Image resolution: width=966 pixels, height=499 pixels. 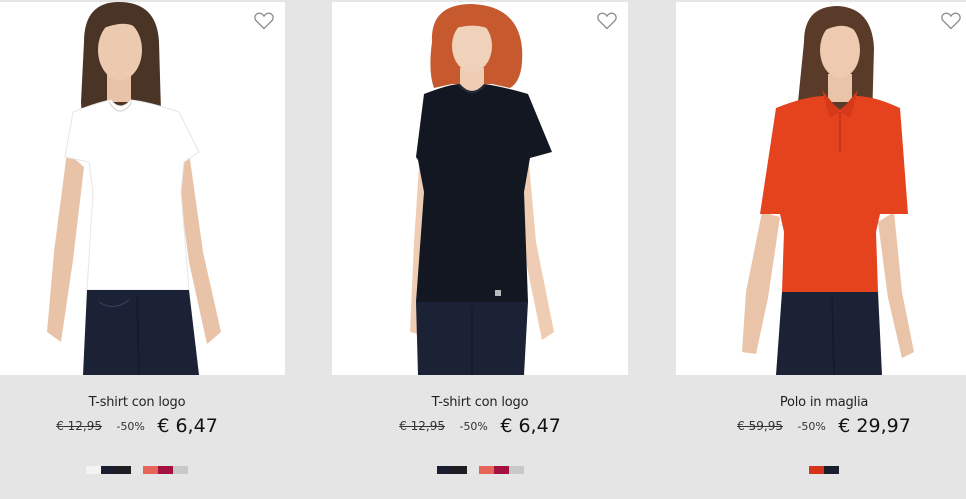 I want to click on product-title: Polo in maglia, so click(x=821, y=402).